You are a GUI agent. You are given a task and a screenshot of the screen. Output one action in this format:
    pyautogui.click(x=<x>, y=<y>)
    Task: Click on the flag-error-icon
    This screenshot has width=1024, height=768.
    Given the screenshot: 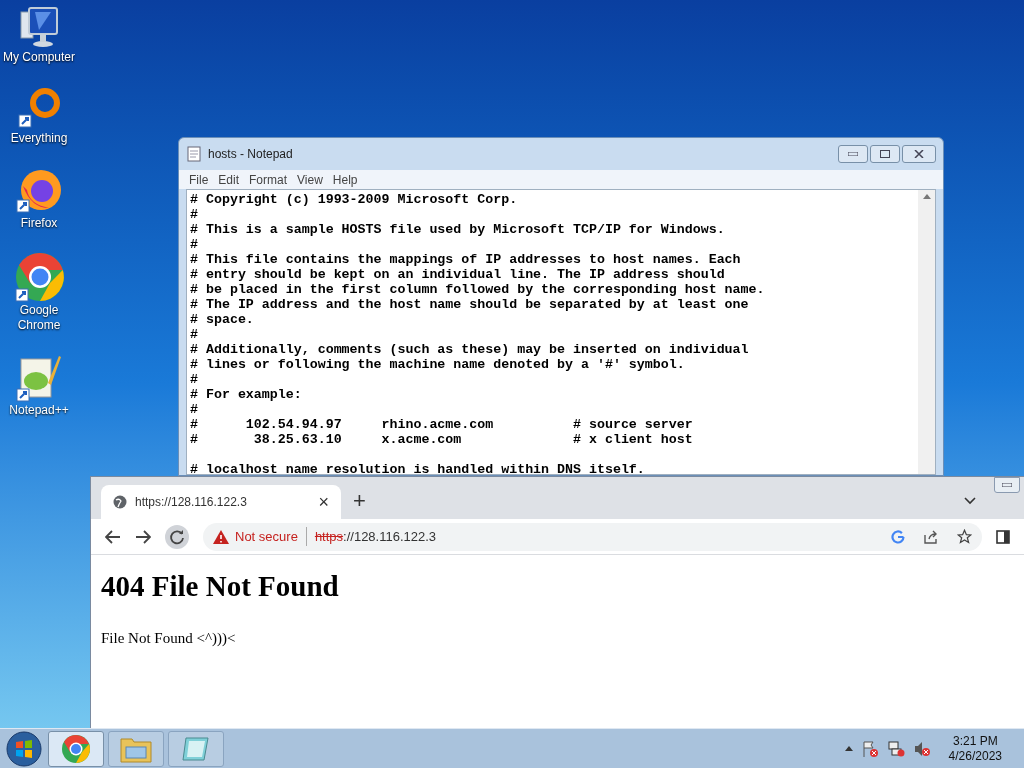 What is the action you would take?
    pyautogui.click(x=869, y=748)
    